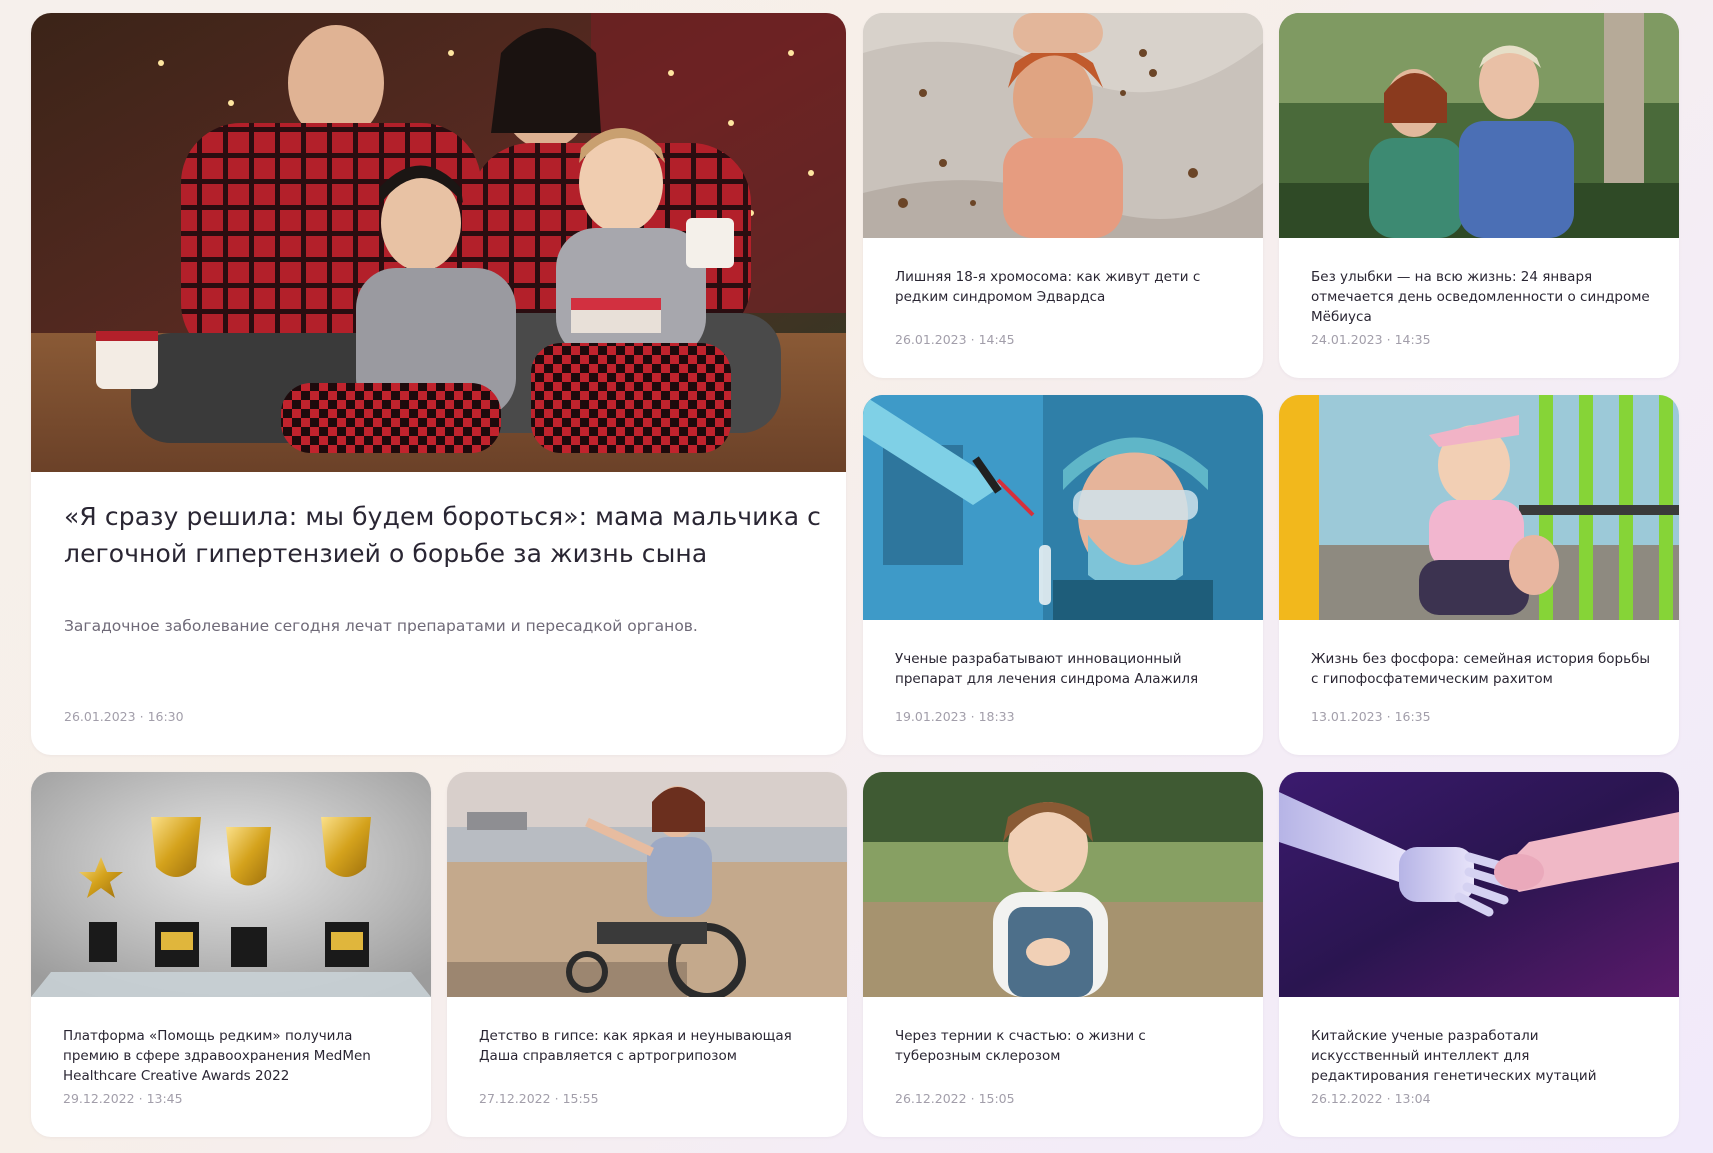 This screenshot has width=1713, height=1153. I want to click on article-datetime: 26.12.2022 · 15:05, so click(955, 1098).